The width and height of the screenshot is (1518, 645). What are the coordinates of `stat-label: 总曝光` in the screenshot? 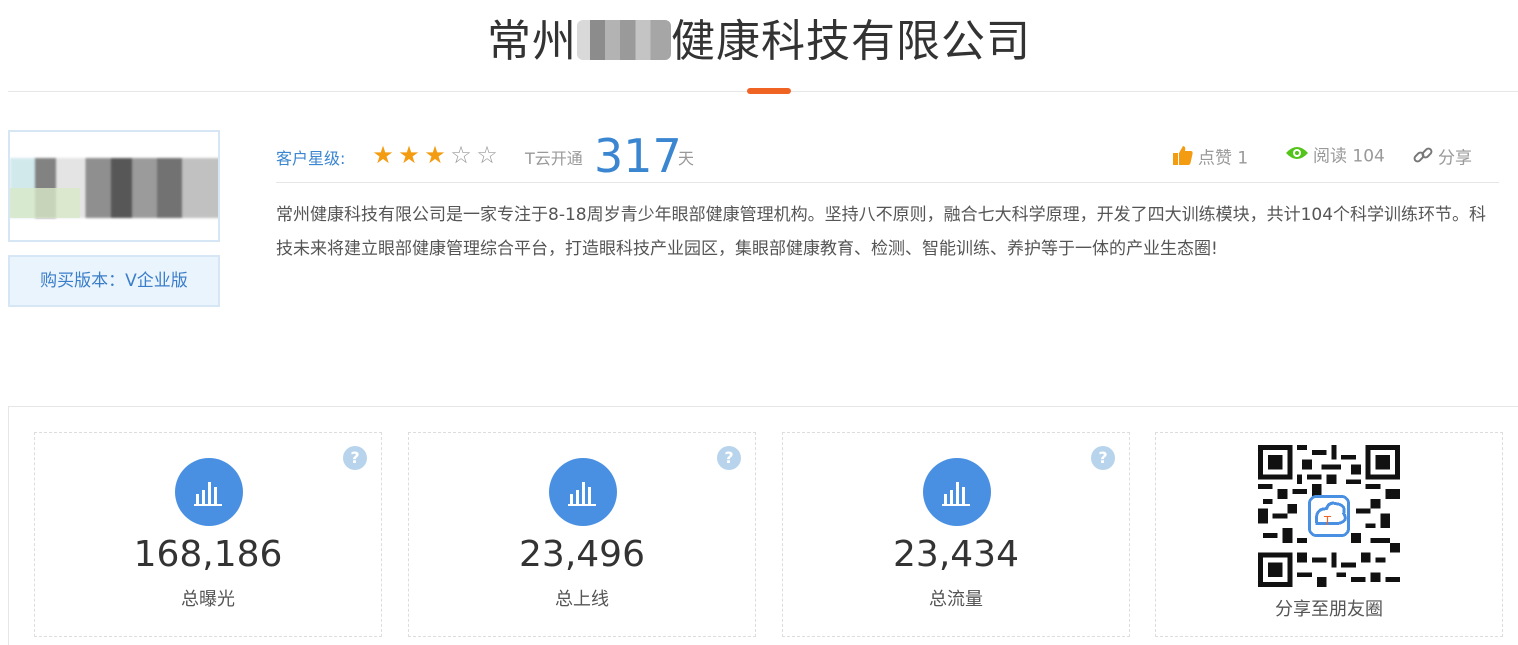 It's located at (208, 599).